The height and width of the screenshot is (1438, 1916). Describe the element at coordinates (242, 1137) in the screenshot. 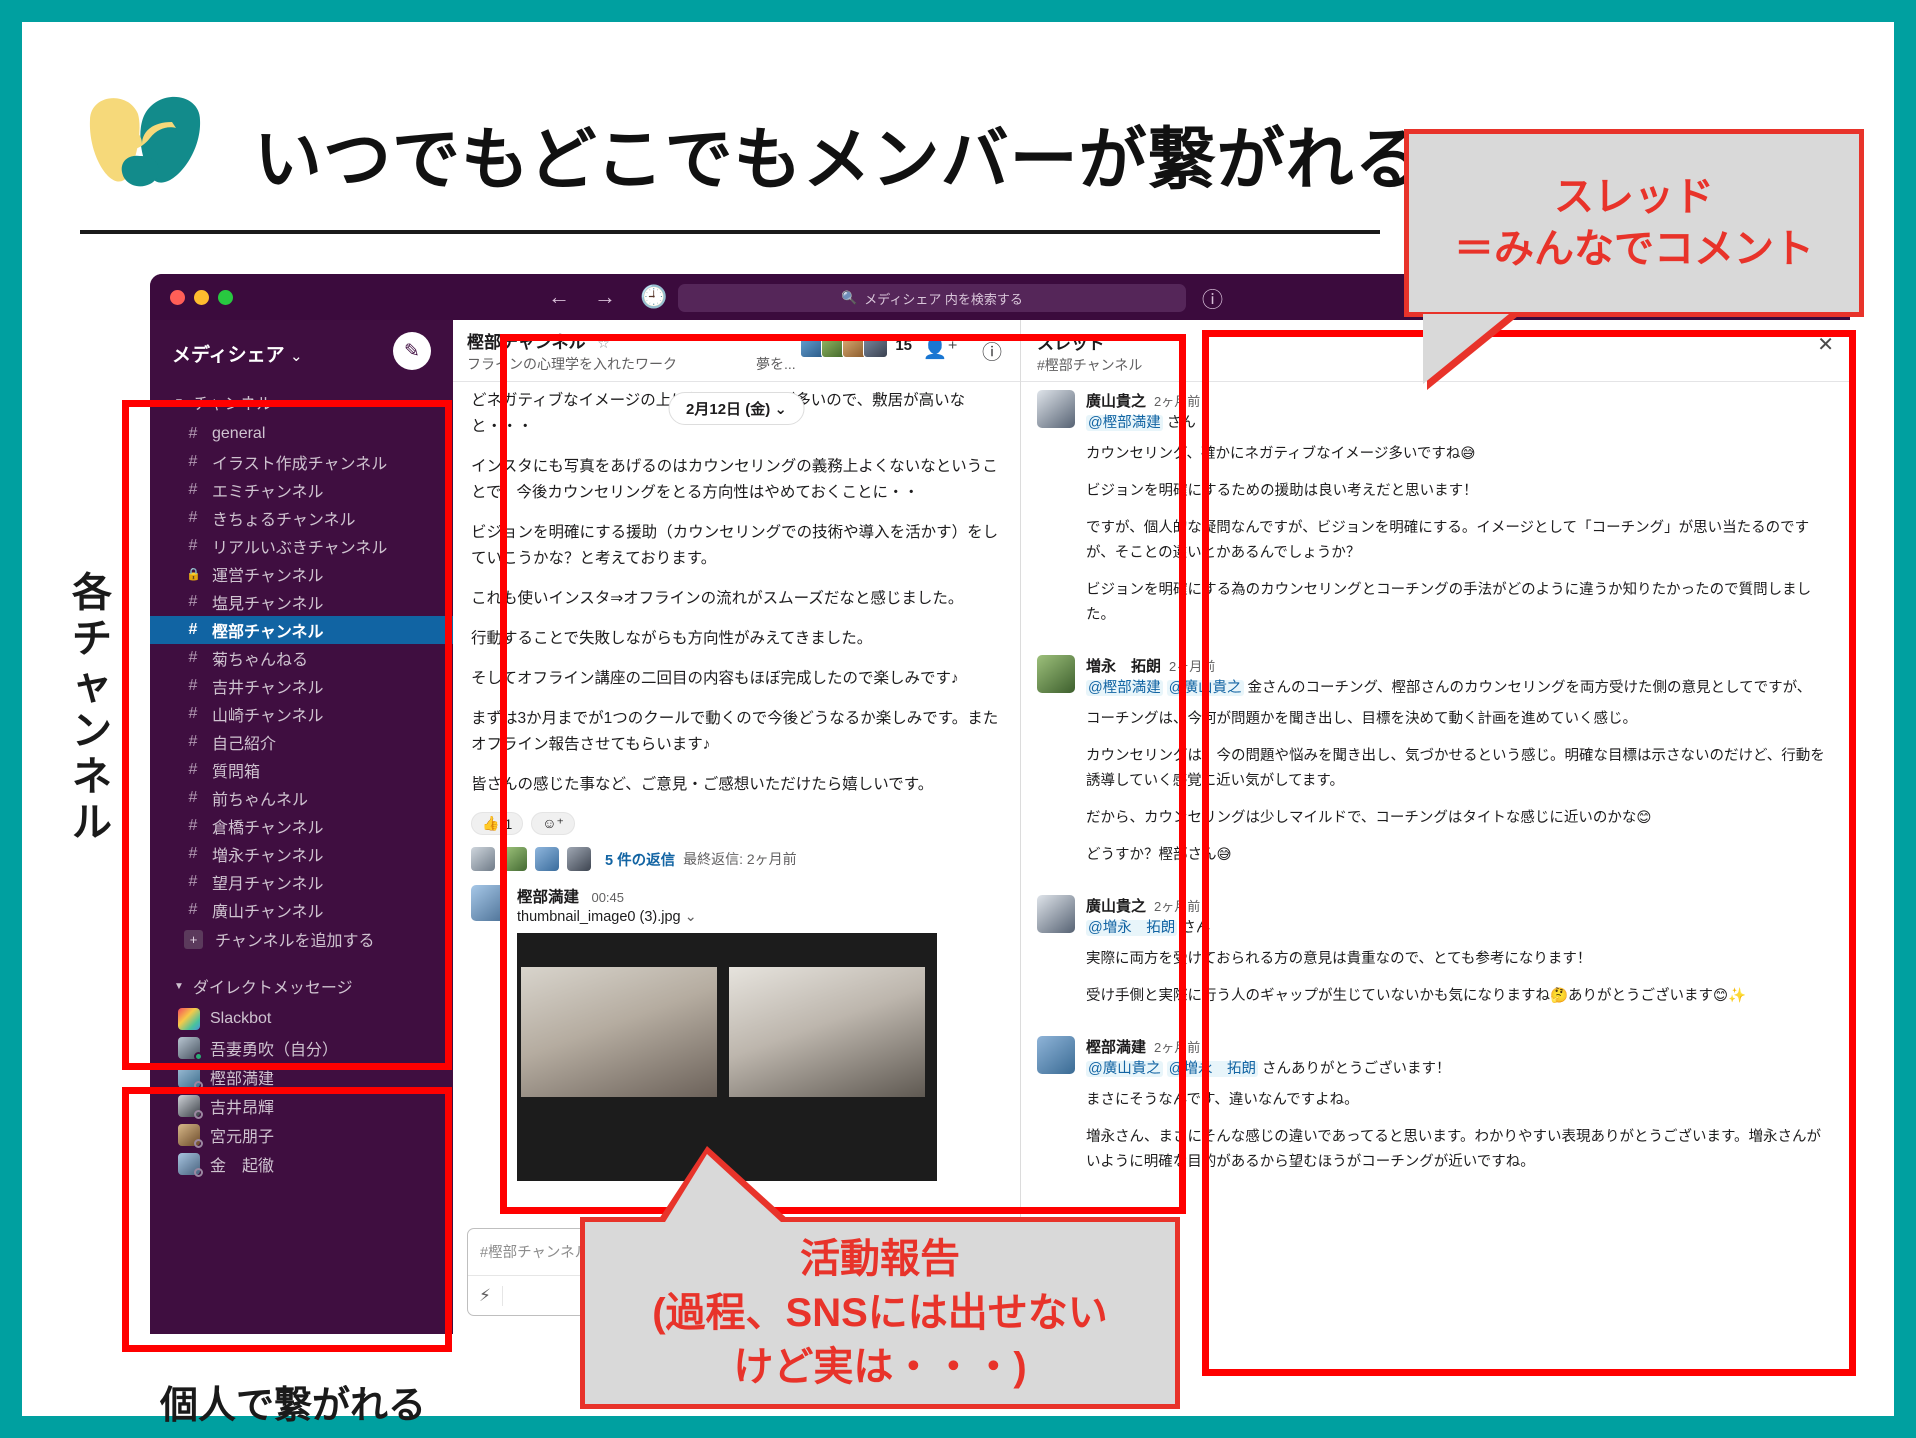

I see `dm-name: 宮元朋子` at that location.